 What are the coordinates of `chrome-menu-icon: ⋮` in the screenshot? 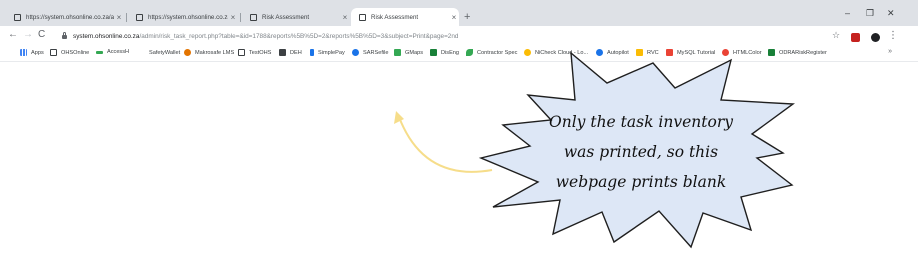 It's located at (893, 35).